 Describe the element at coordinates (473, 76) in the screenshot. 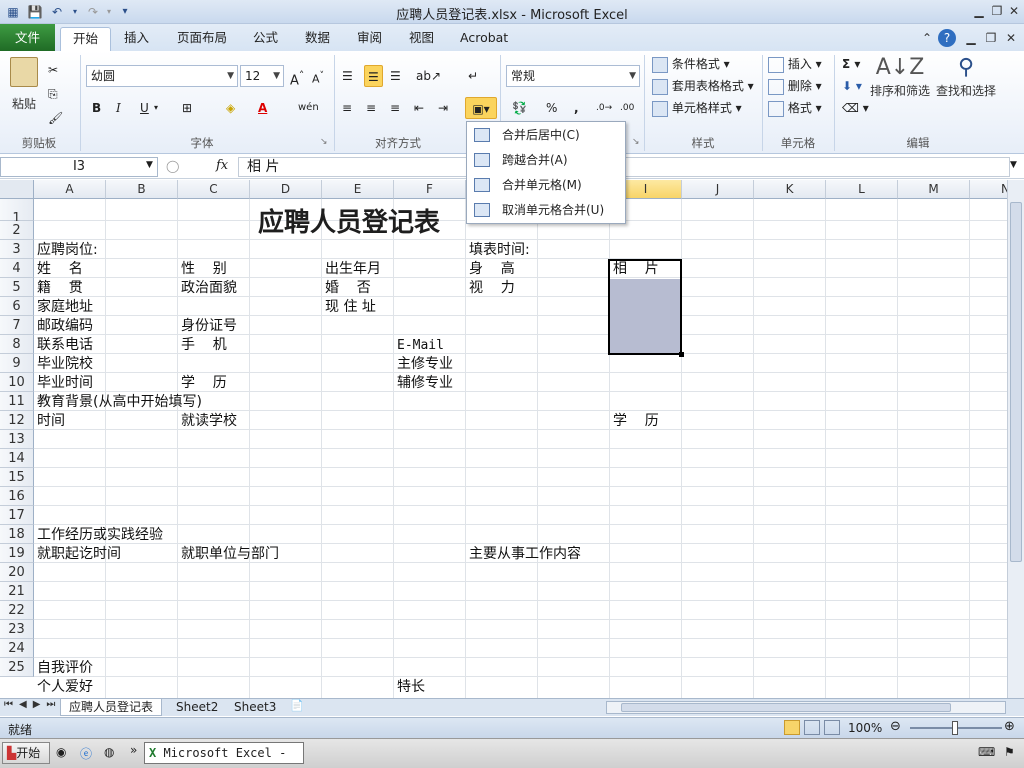

I see `wrap-text-icon: ↵` at that location.